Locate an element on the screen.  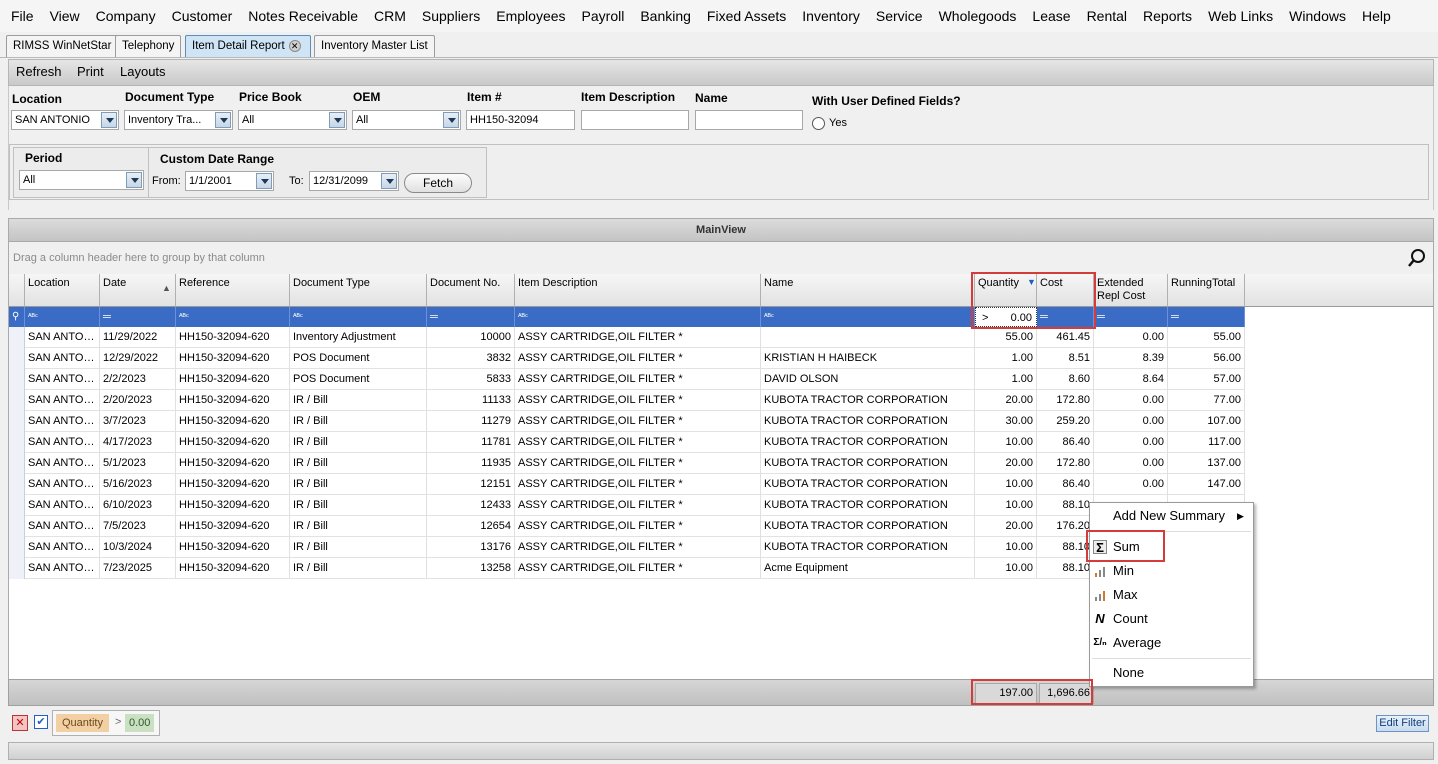
cell-cost: 88.10 is located at coordinates (1065, 505).